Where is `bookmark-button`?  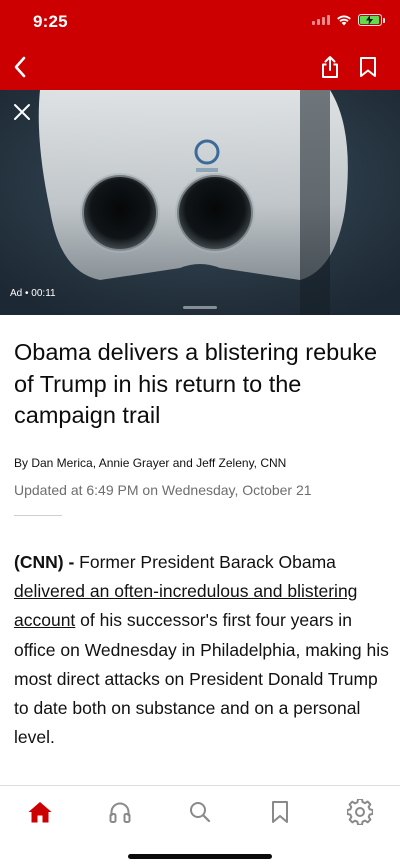 bookmark-button is located at coordinates (368, 67).